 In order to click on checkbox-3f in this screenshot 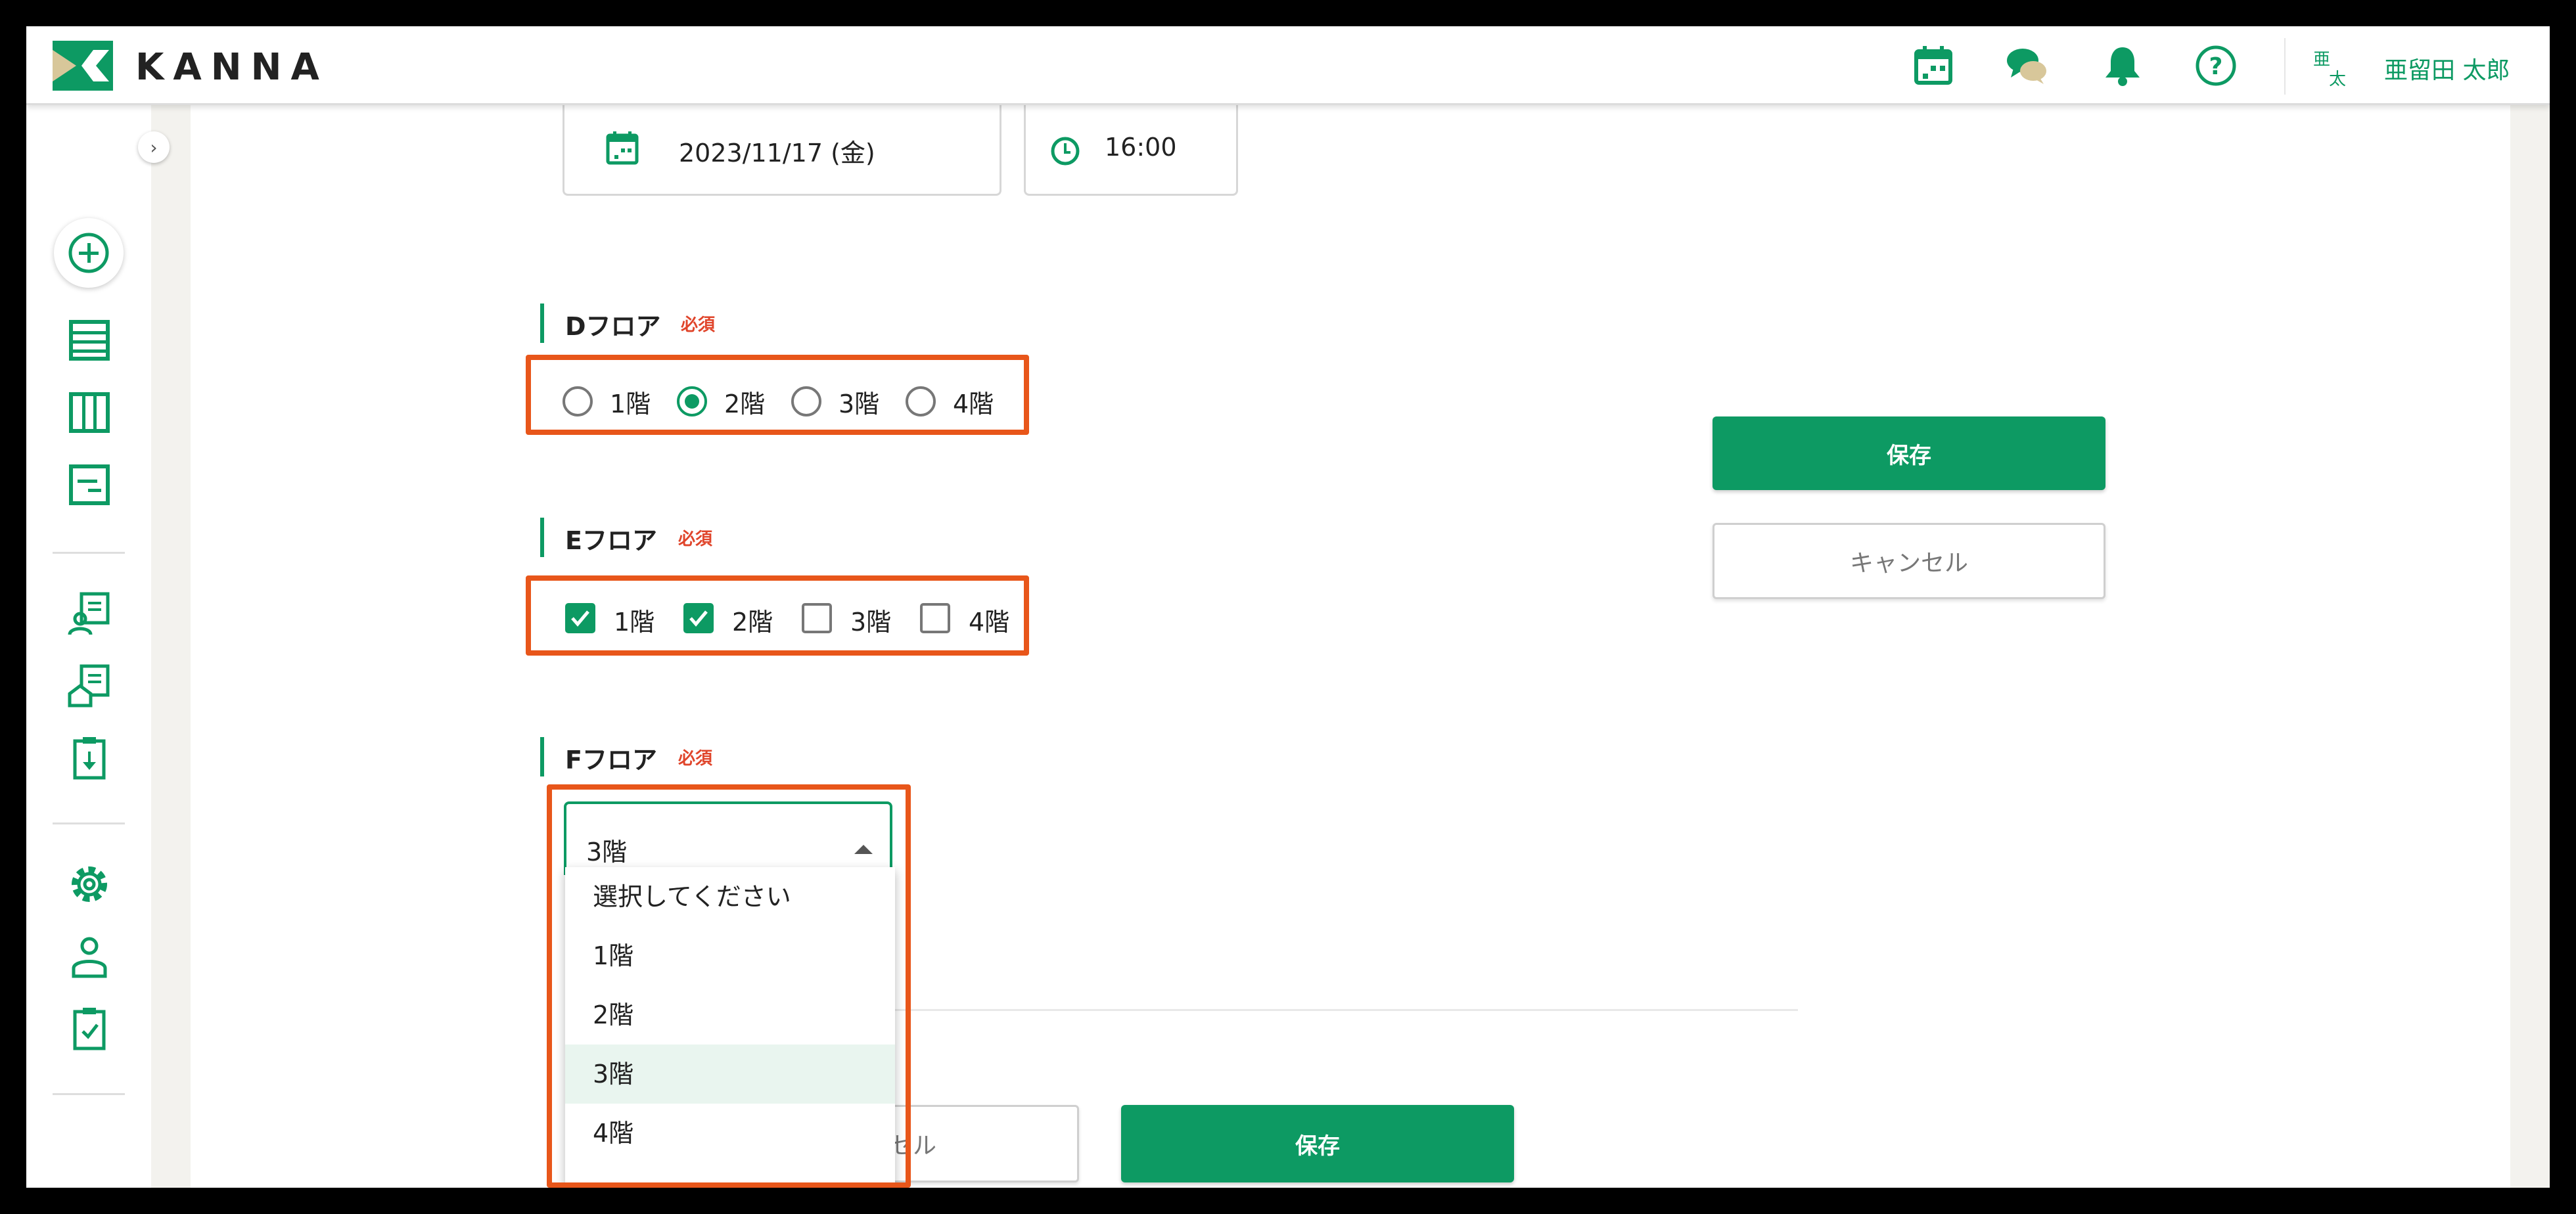, I will do `click(817, 618)`.